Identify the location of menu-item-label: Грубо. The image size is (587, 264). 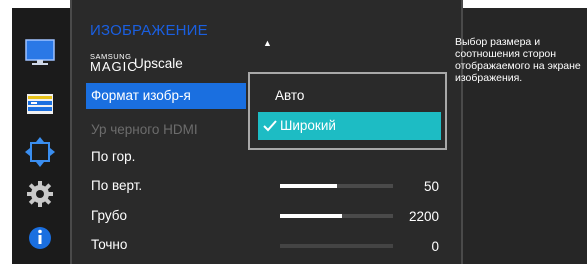
(109, 215).